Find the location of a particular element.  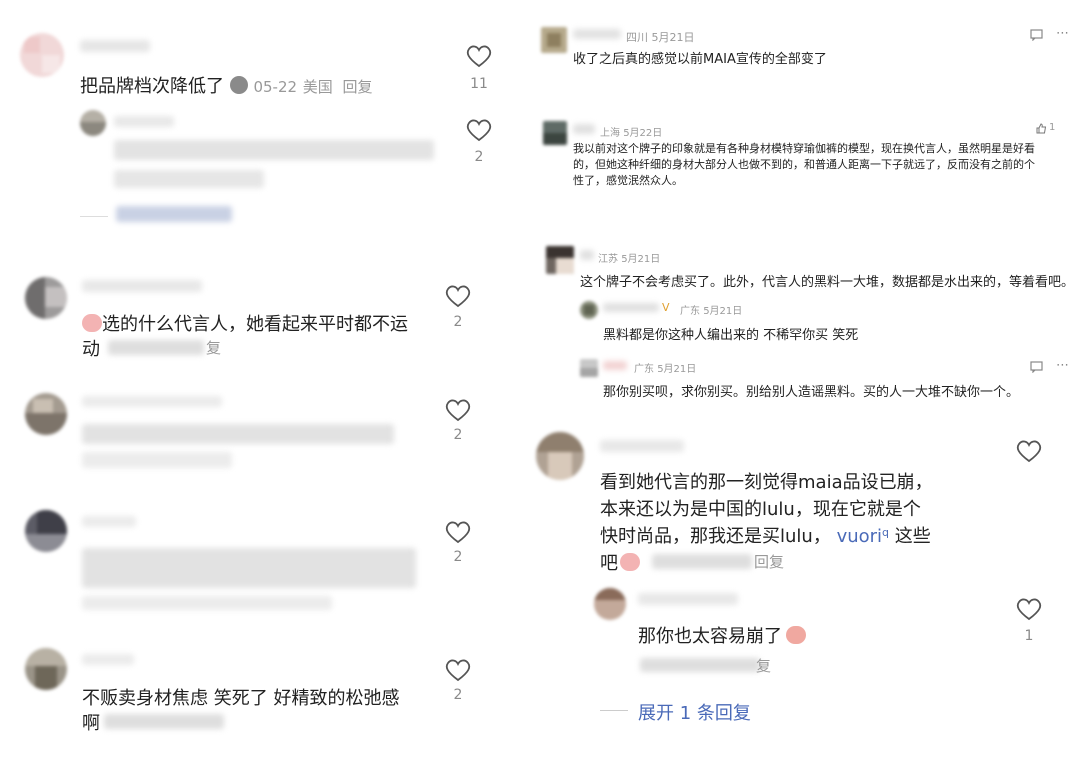

comment-text: 选的什么代言人，她看起来平时都不运 is located at coordinates (245, 323).